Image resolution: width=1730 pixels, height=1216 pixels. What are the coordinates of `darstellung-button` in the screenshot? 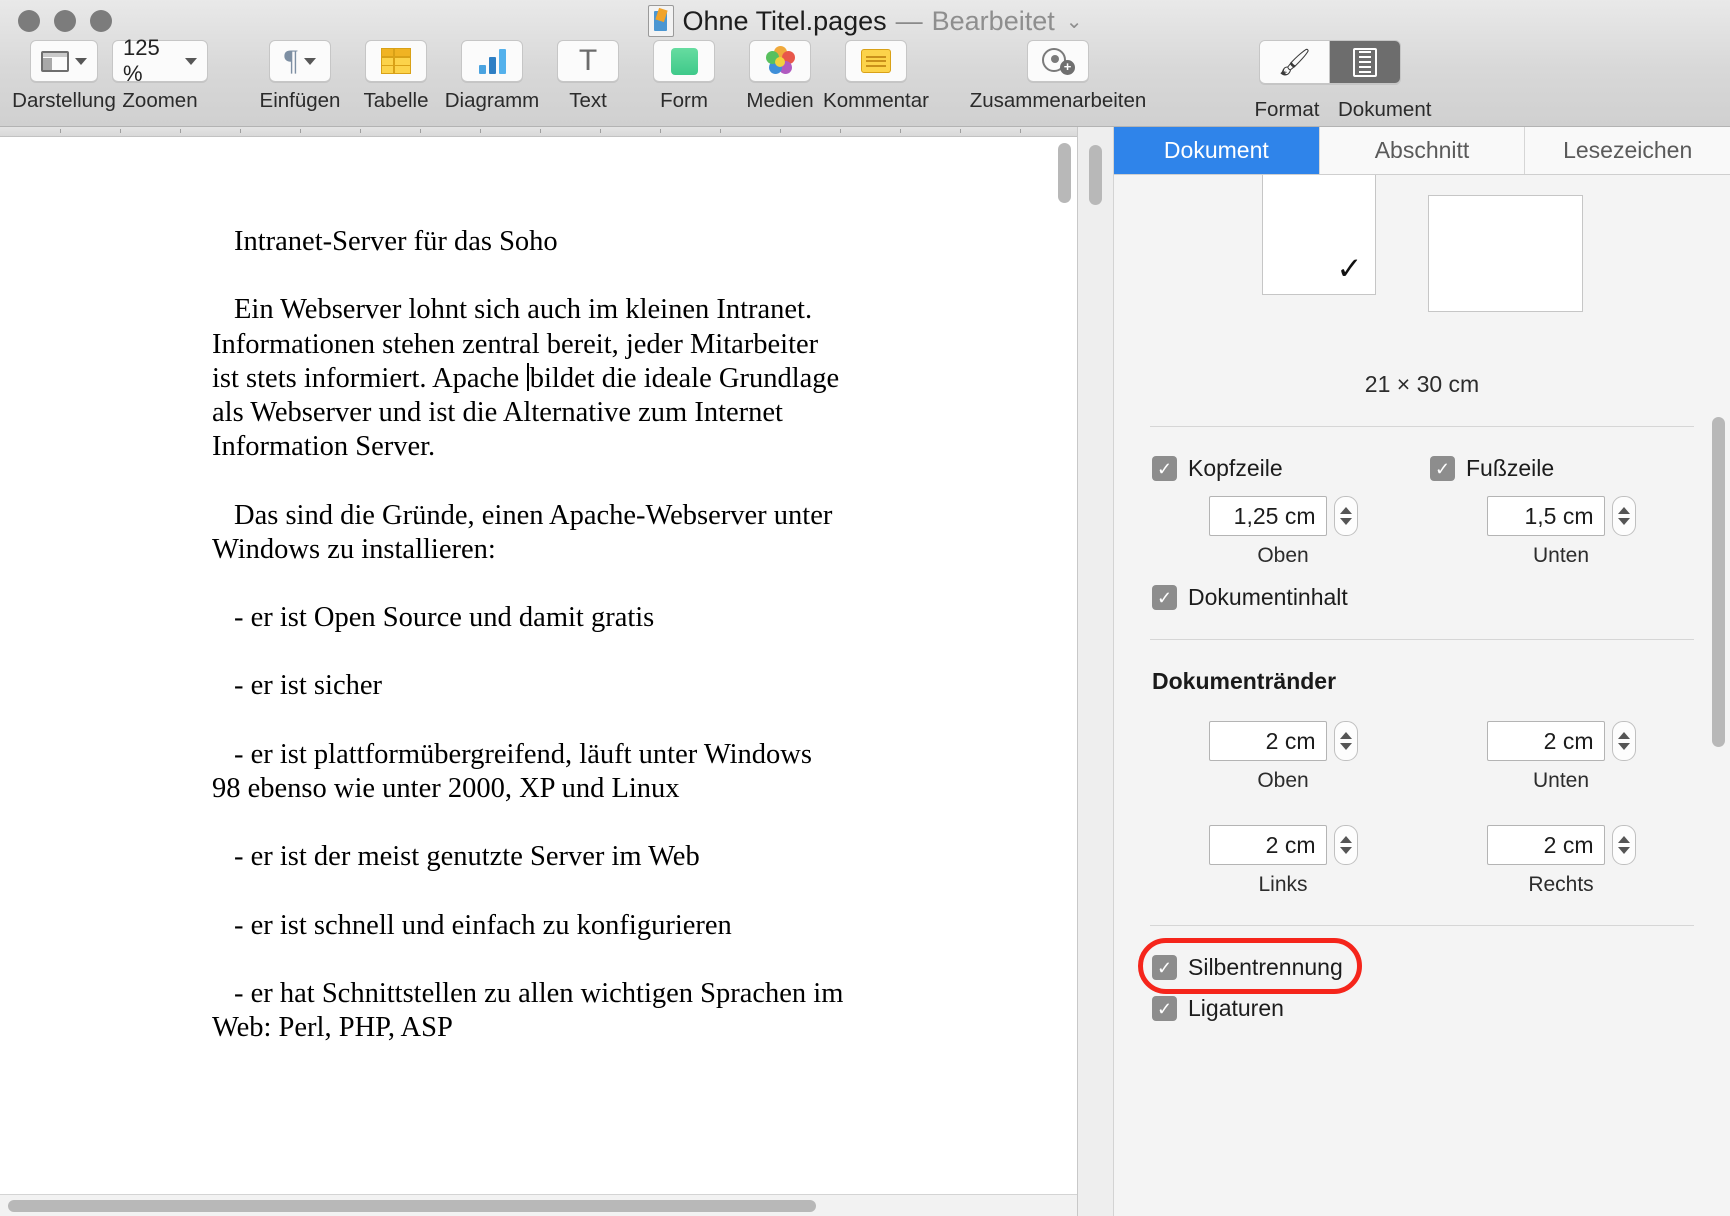 It's located at (64, 61).